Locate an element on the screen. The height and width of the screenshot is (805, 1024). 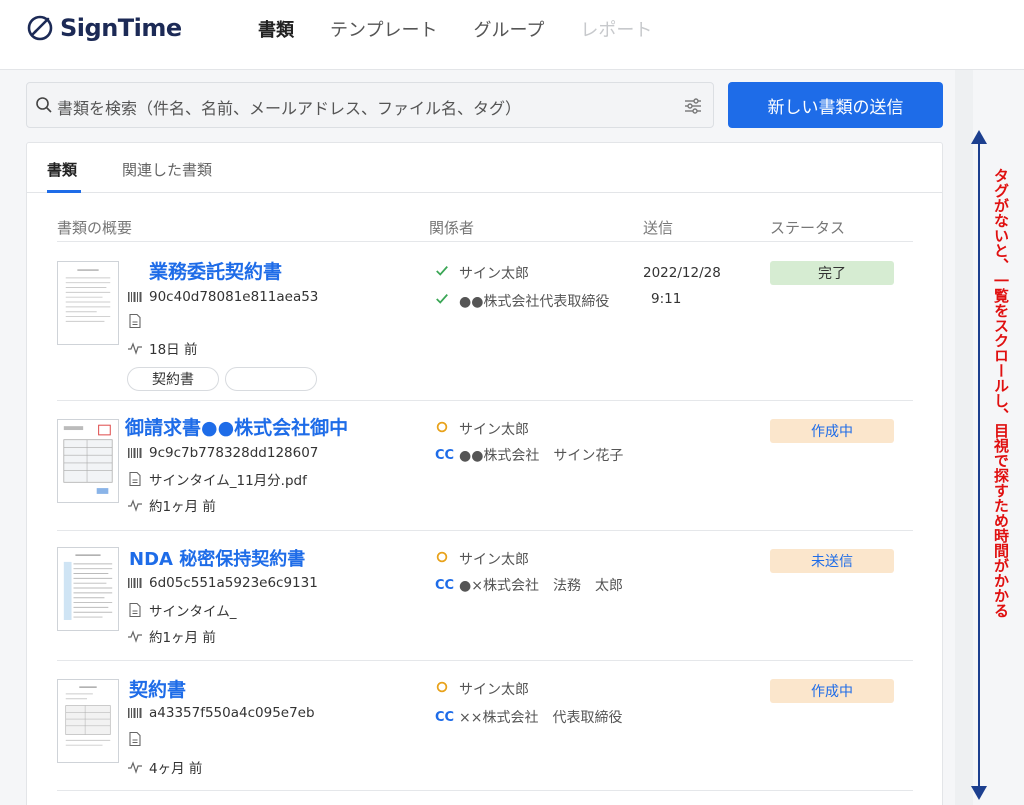
party-name: ●×株式会社 法務 太郎 is located at coordinates (541, 586).